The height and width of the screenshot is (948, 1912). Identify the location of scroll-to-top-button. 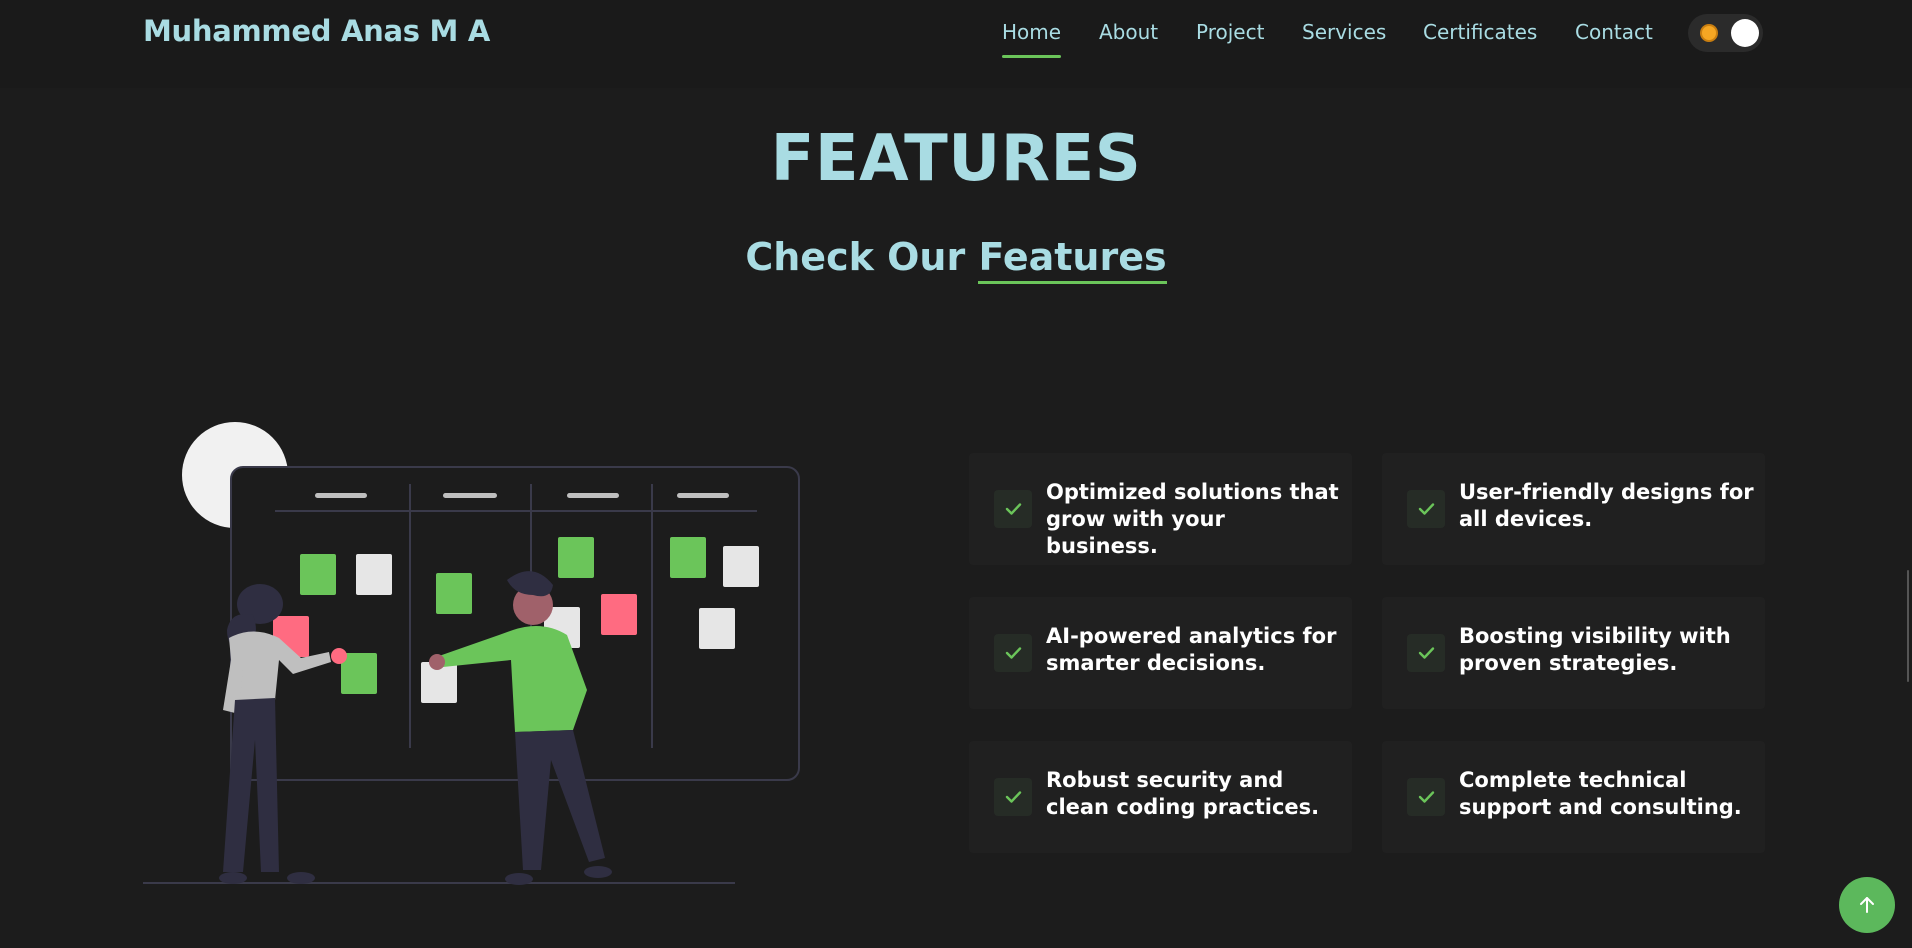
(1867, 905).